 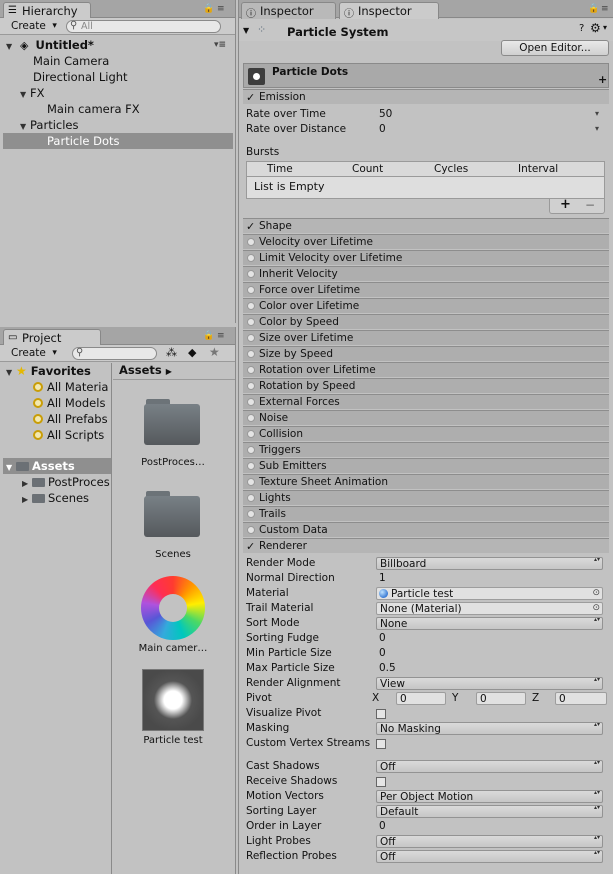 I want to click on custom-vertex-streams-checkbox, so click(x=381, y=744).